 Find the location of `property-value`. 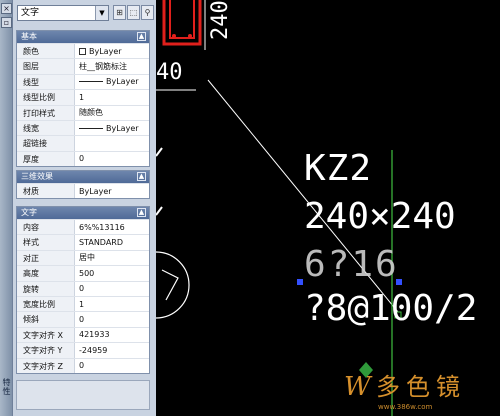

property-value is located at coordinates (112, 143).